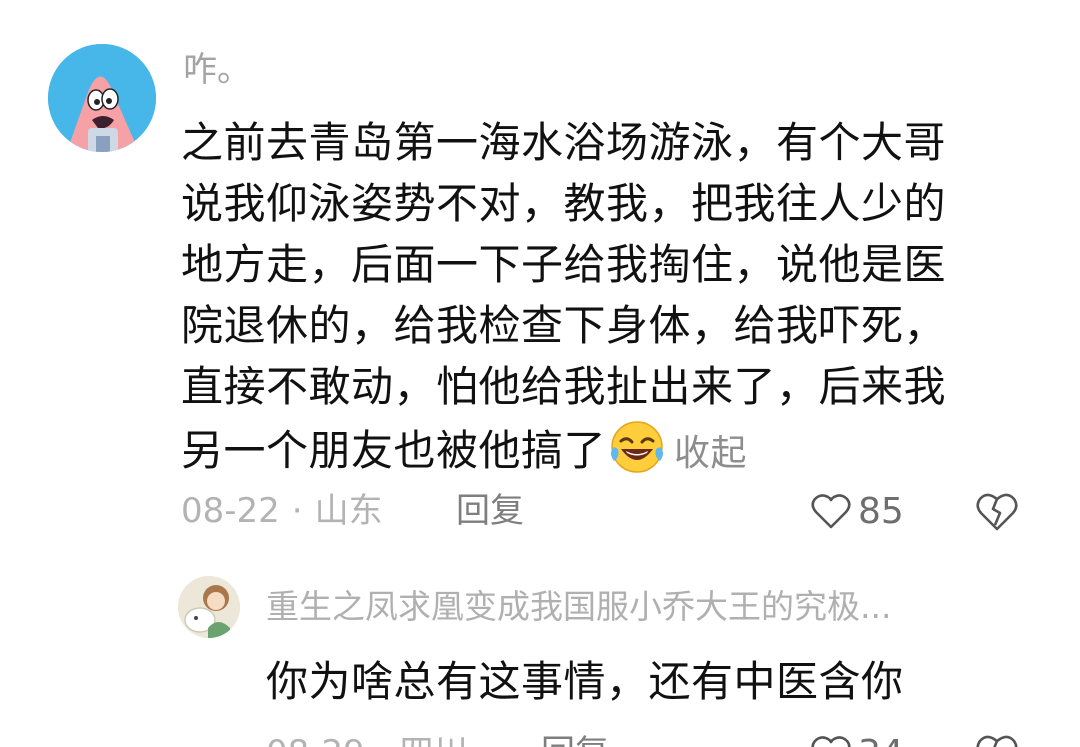 The height and width of the screenshot is (747, 1080). Describe the element at coordinates (394, 450) in the screenshot. I see `comment-text-line: 另一个朋友也被他搞了` at that location.